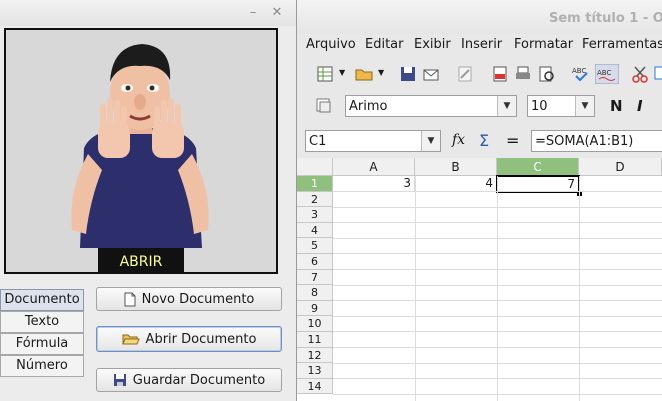 This screenshot has width=662, height=401. What do you see at coordinates (119, 380) in the screenshot?
I see `floppy-disk-icon` at bounding box center [119, 380].